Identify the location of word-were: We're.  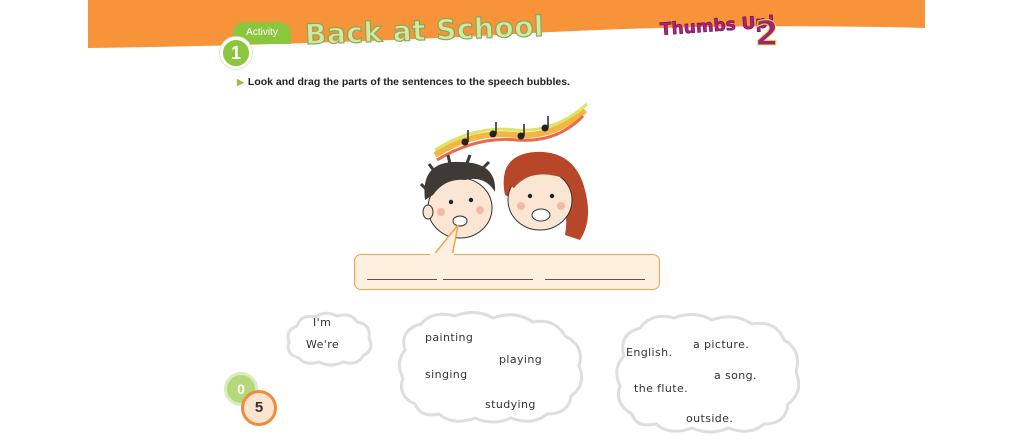
(322, 344).